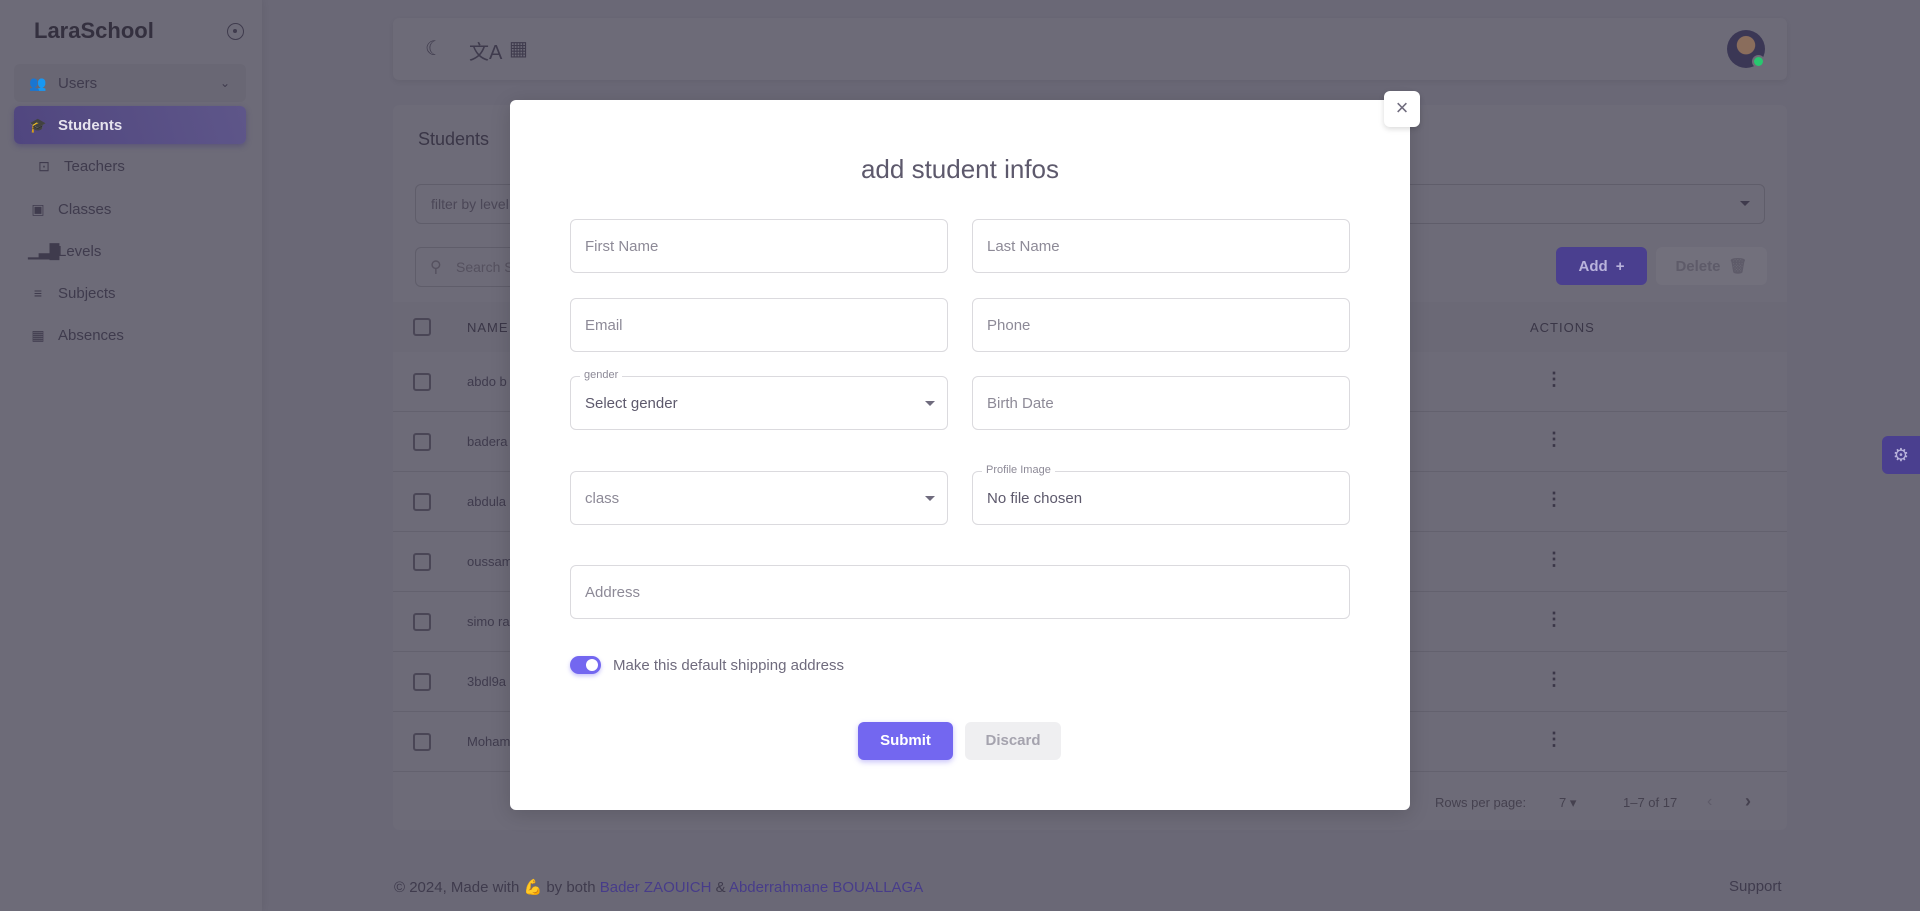 This screenshot has height=911, width=1920. Describe the element at coordinates (759, 246) in the screenshot. I see `first-name-field: First Name` at that location.